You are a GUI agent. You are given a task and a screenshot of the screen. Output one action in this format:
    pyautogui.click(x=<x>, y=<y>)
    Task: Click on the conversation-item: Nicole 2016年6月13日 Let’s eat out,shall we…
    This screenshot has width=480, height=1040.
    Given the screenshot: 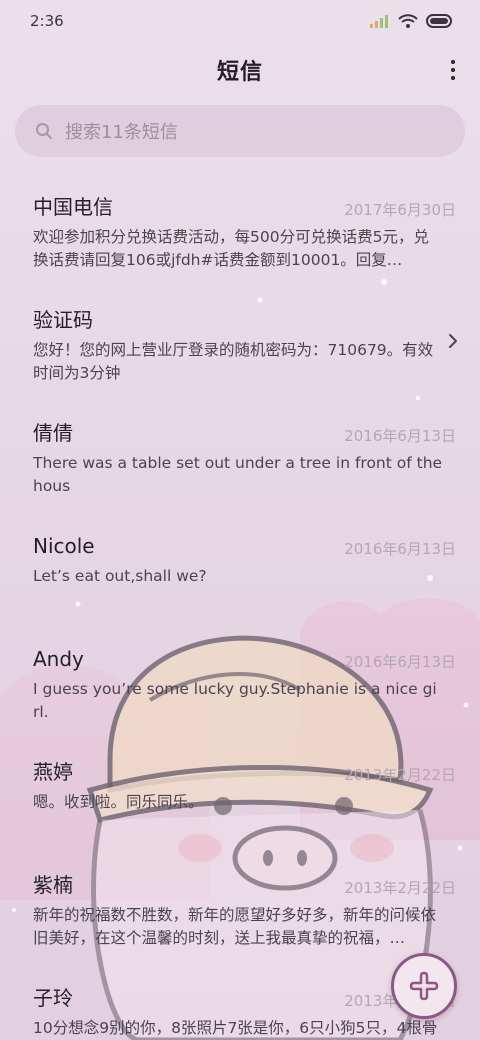 What is the action you would take?
    pyautogui.click(x=240, y=571)
    